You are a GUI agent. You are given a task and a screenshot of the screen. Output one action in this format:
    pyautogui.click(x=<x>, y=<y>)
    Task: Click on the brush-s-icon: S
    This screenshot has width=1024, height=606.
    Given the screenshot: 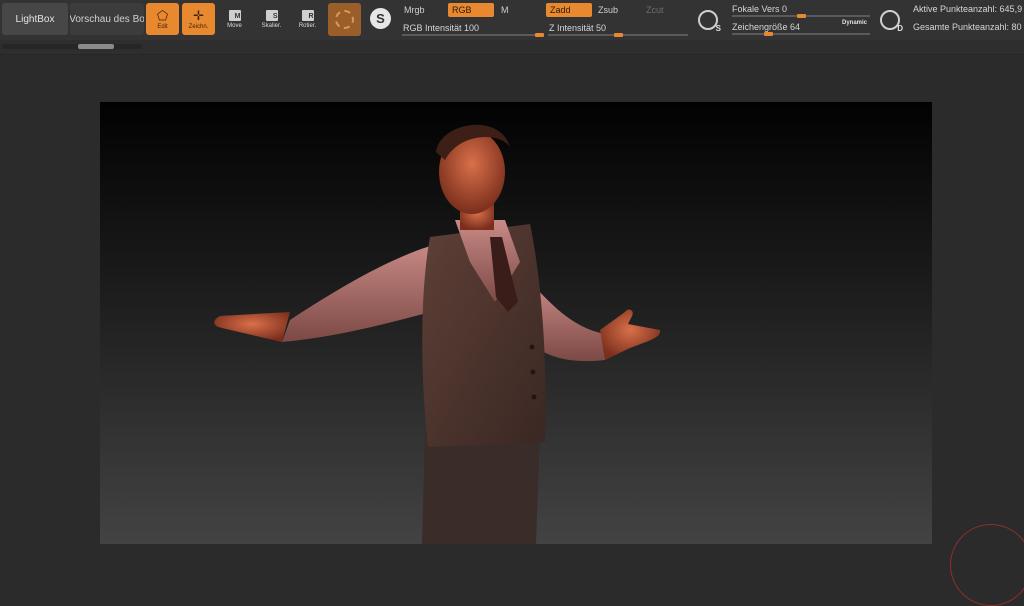 What is the action you would take?
    pyautogui.click(x=709, y=21)
    